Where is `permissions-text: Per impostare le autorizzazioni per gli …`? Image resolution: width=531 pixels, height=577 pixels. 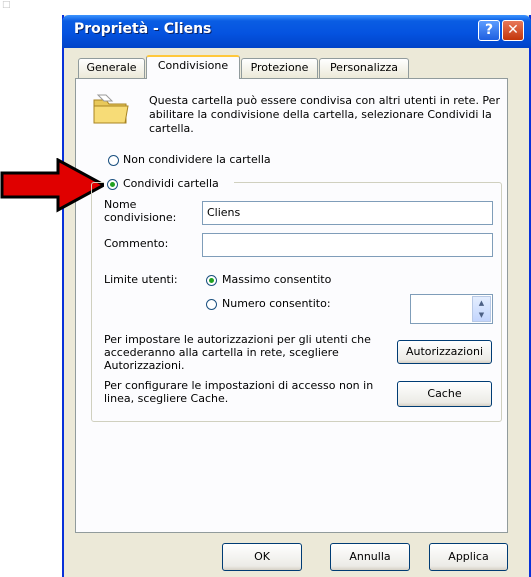
permissions-text: Per impostare le autorizzazioni per gli … is located at coordinates (237, 352).